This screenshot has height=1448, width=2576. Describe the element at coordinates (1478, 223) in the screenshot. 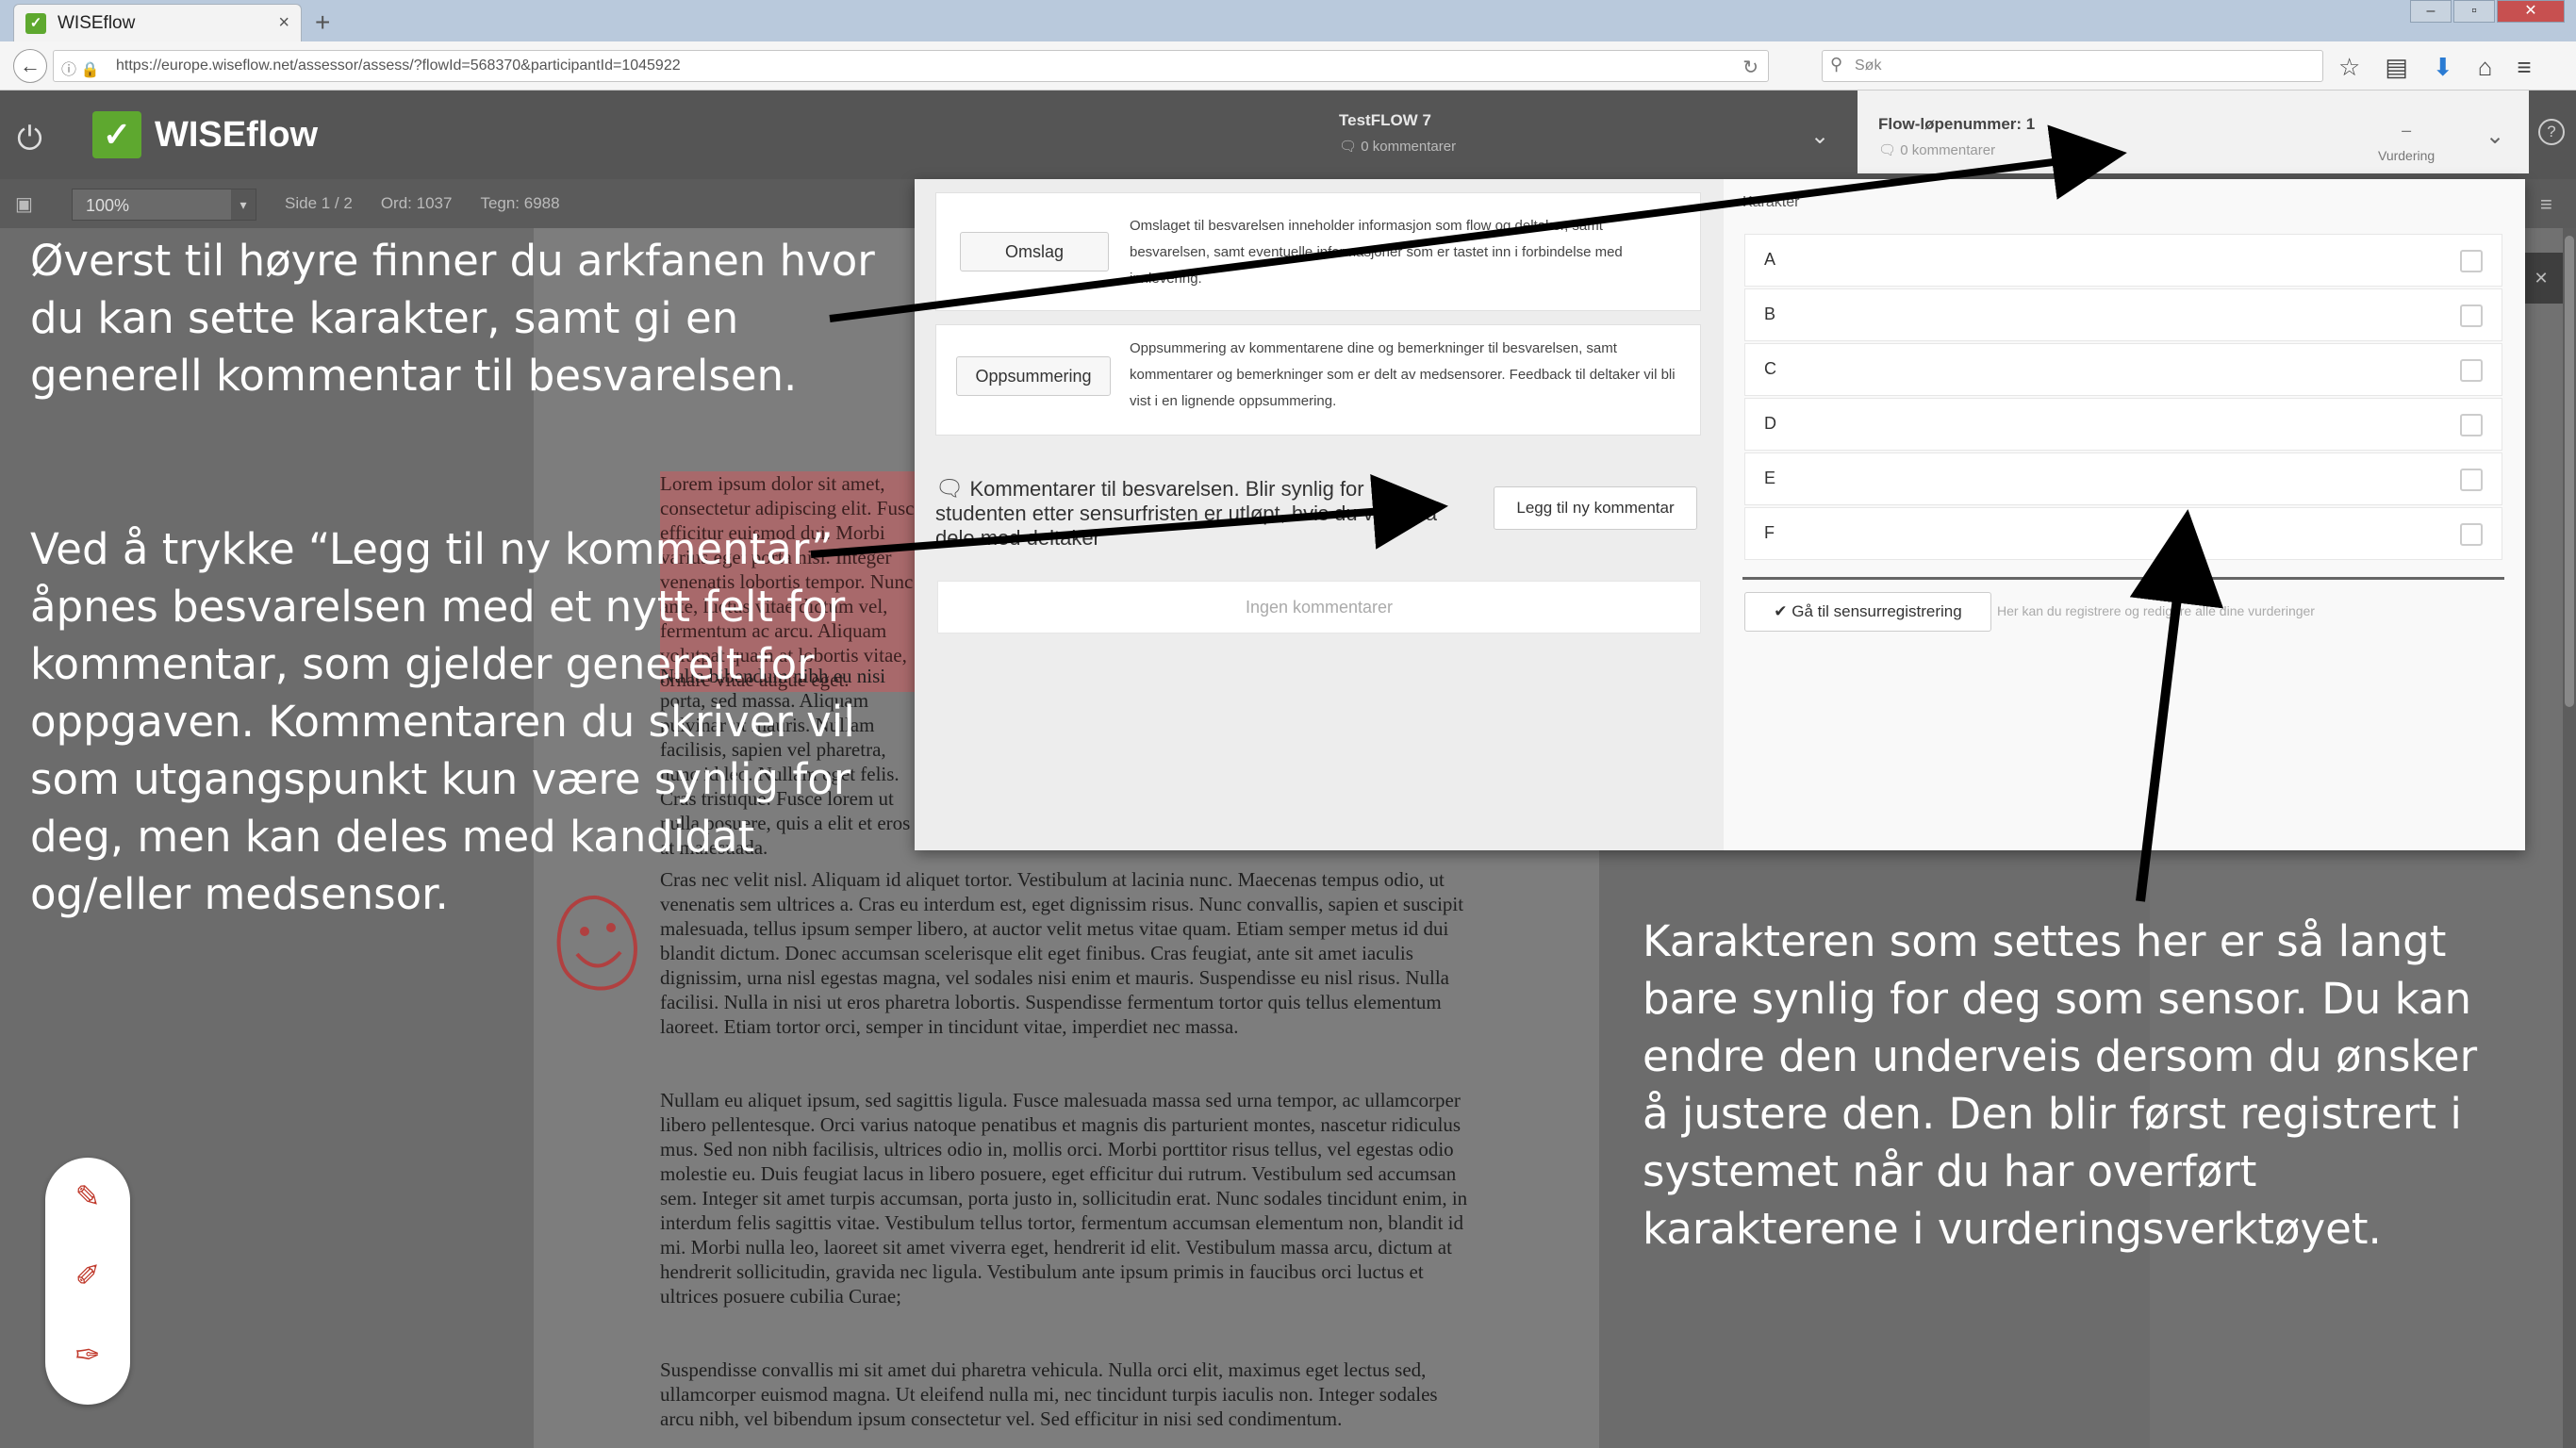

I see `arrow-to-assessment-tab` at that location.